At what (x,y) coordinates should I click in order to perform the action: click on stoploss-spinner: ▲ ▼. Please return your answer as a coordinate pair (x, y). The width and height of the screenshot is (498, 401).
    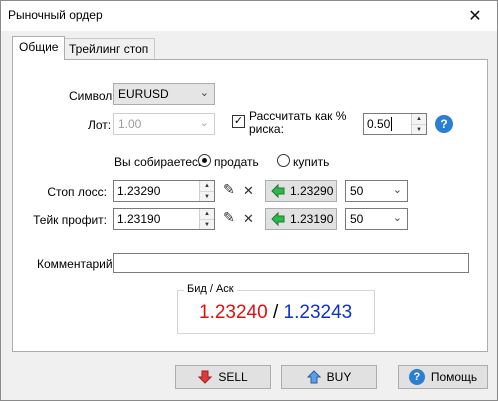
    Looking at the image, I should click on (206, 191).